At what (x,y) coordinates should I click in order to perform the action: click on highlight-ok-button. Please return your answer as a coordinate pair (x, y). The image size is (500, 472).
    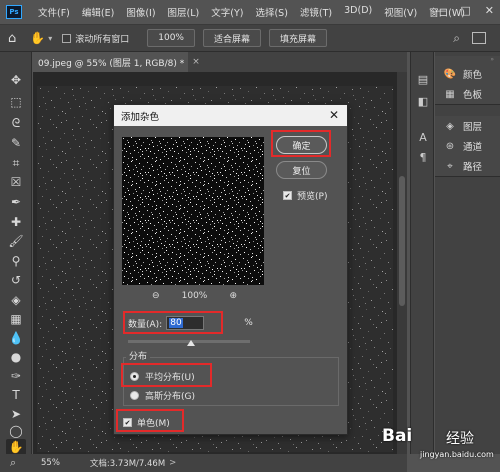
    Looking at the image, I should click on (301, 143).